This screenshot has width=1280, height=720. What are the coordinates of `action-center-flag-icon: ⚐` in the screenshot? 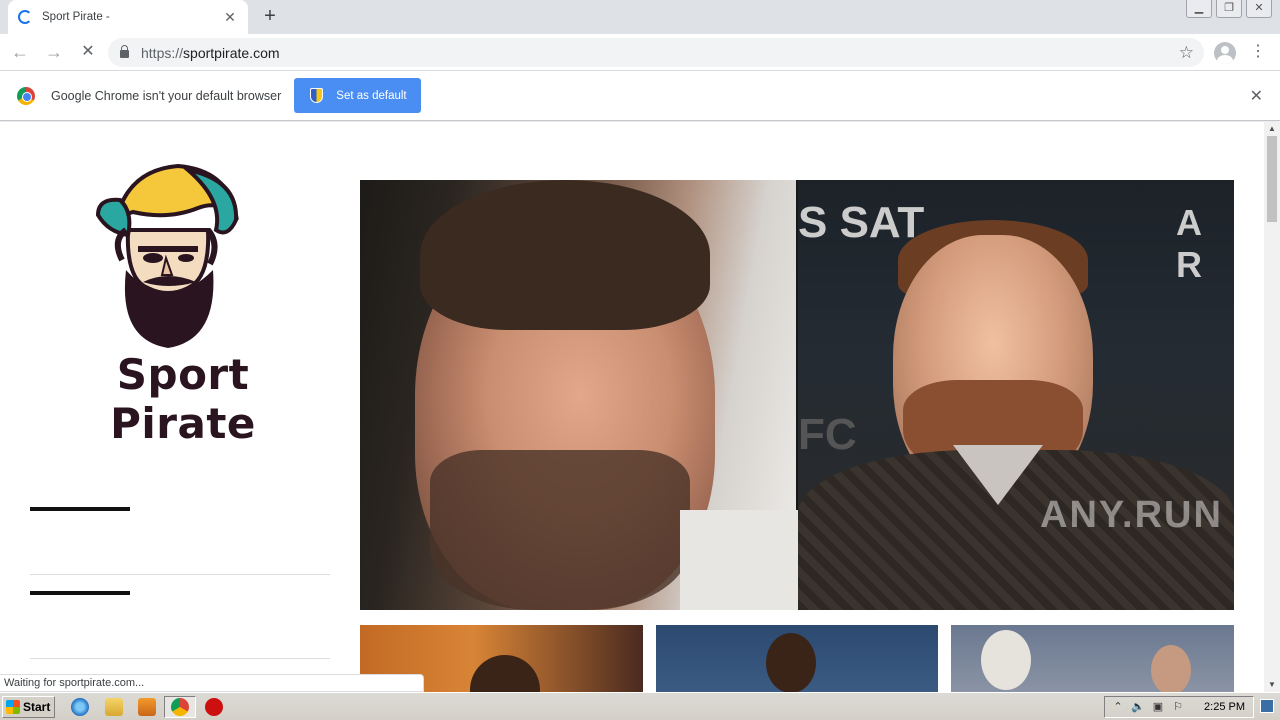 It's located at (1178, 707).